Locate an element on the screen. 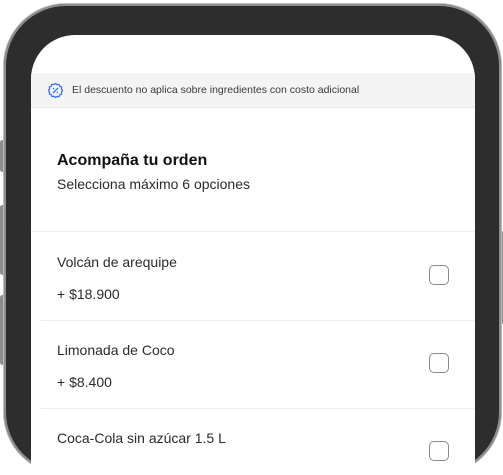  option-price: + $18.900 is located at coordinates (88, 294).